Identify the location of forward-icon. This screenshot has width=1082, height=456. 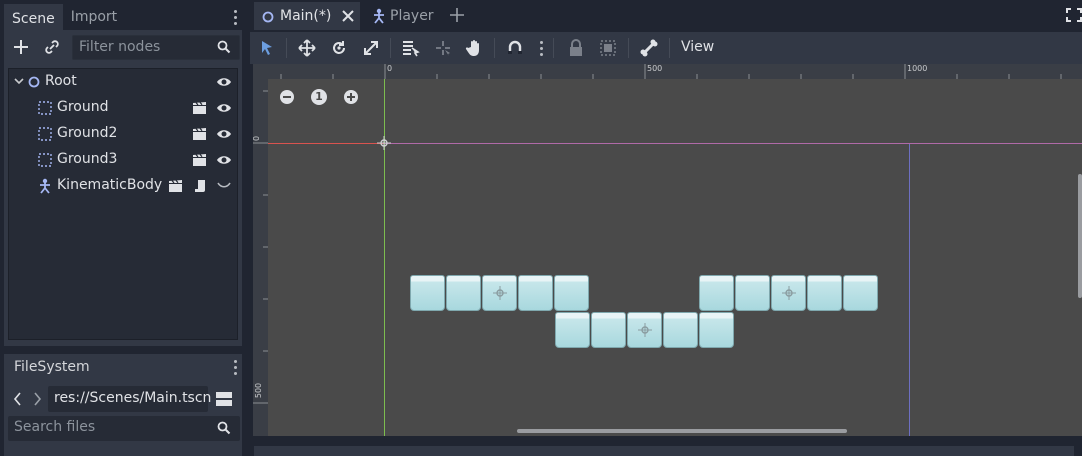
(37, 399).